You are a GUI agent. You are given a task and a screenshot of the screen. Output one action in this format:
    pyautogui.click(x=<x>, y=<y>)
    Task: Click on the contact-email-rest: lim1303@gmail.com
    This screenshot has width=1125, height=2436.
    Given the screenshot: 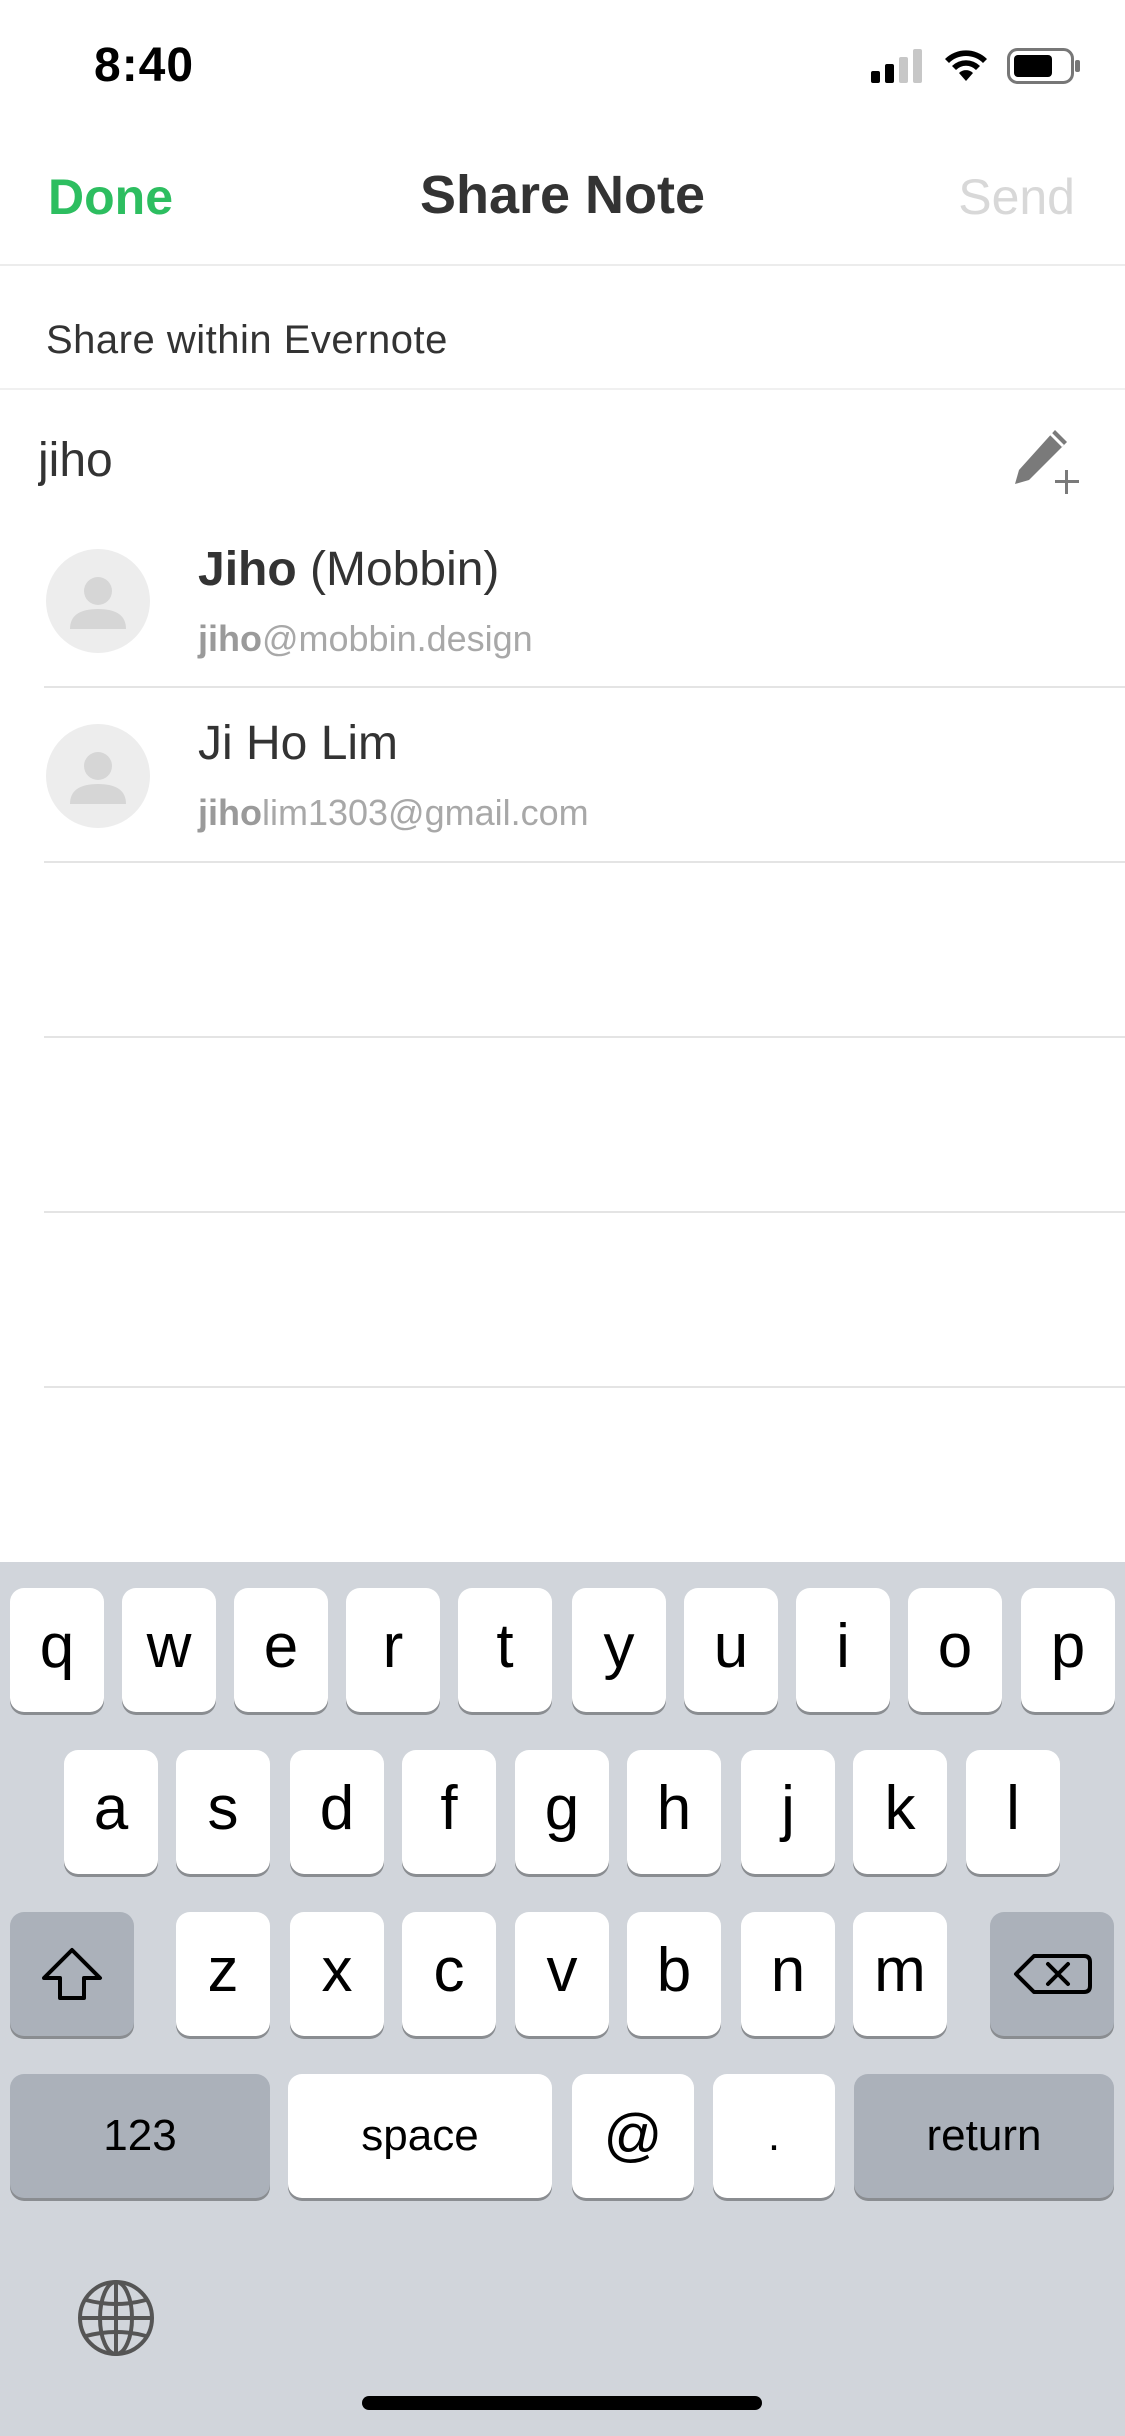 What is the action you would take?
    pyautogui.click(x=425, y=812)
    